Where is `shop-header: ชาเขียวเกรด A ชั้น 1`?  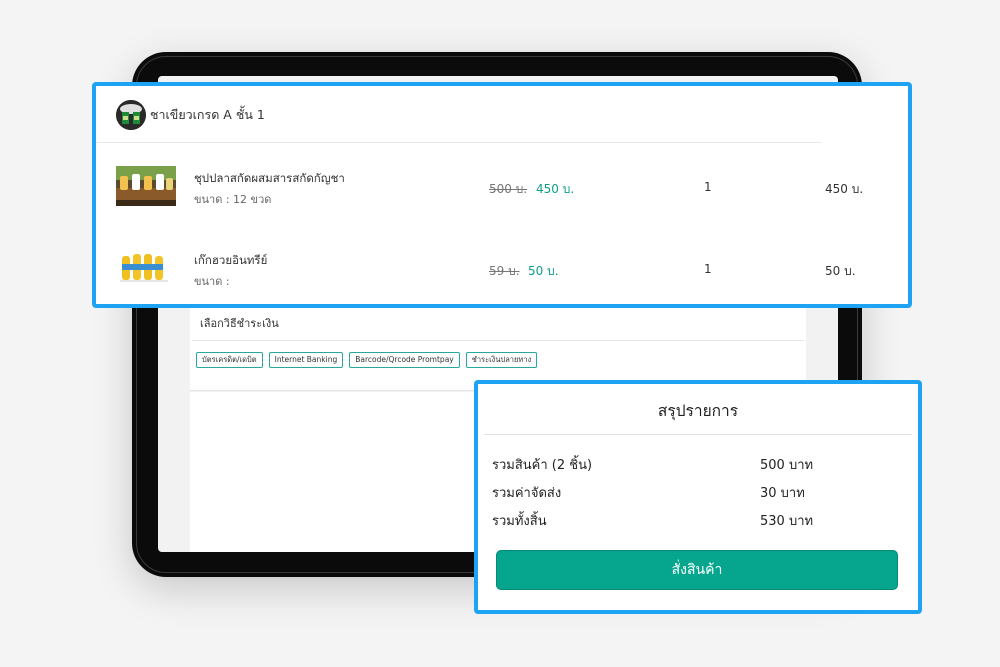
shop-header: ชาเขียวเกรด A ชั้น 1 is located at coordinates (190, 115).